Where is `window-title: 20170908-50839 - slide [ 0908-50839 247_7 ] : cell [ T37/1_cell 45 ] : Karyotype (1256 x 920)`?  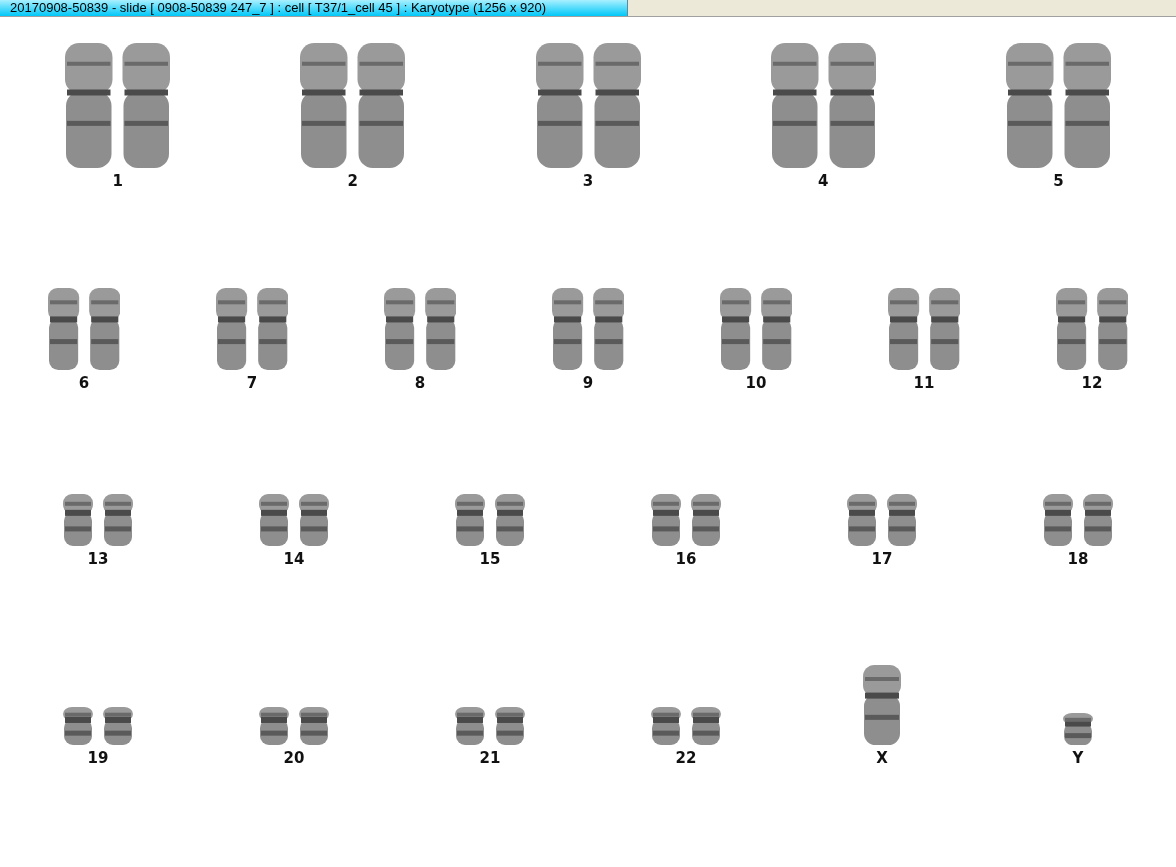 window-title: 20170908-50839 - slide [ 0908-50839 247_7 ] : cell [ T37/1_cell 45 ] : Karyotype (1256 x 920) is located at coordinates (314, 8).